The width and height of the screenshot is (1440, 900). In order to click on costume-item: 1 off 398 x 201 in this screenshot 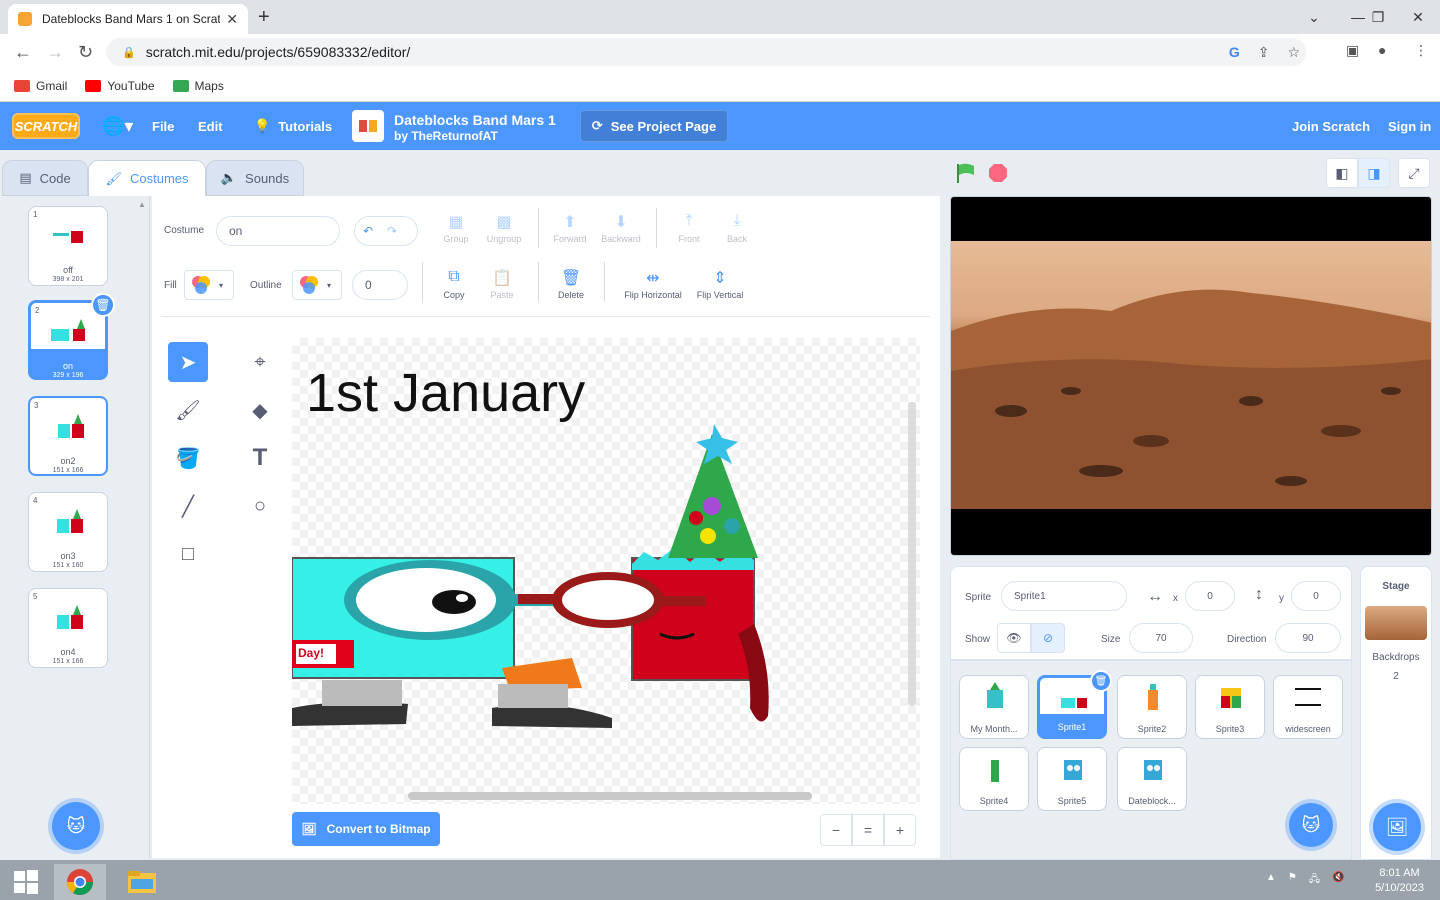, I will do `click(68, 246)`.